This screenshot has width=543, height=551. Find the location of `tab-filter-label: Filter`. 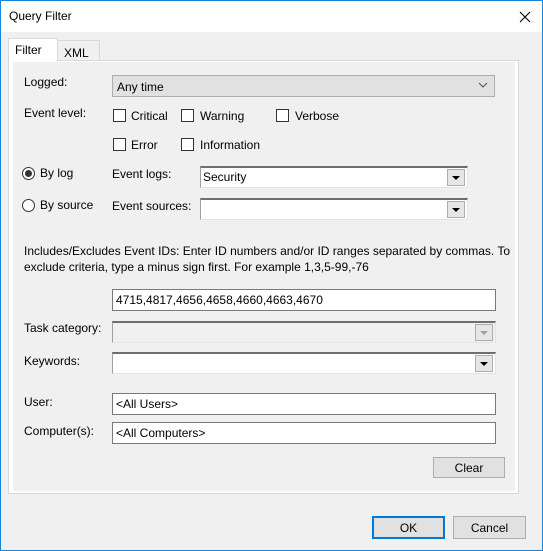

tab-filter-label: Filter is located at coordinates (28, 50).